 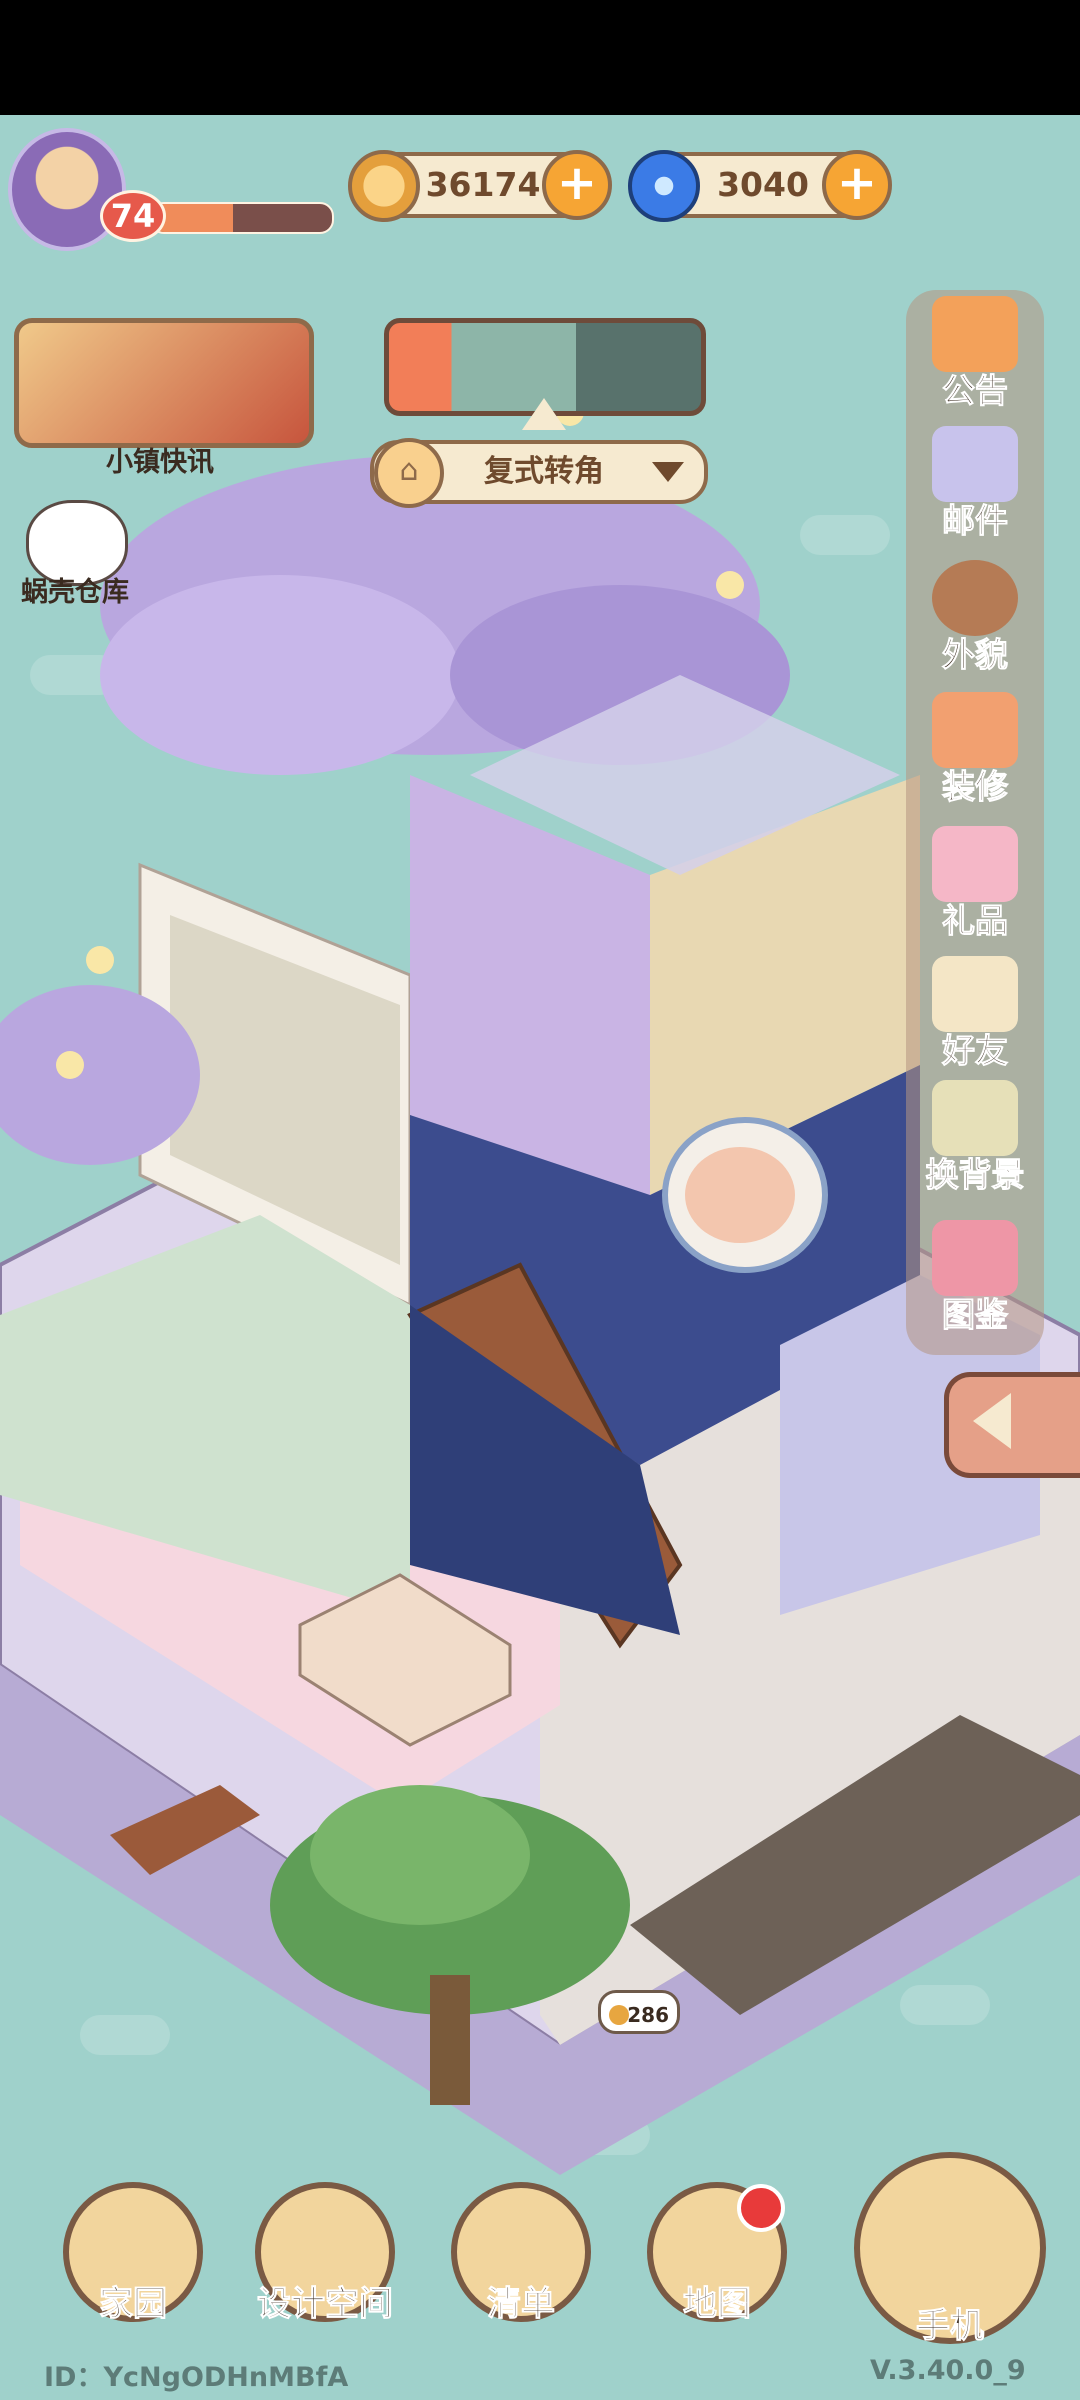 I want to click on player-id: ID：YcNgODHnMBfA, so click(x=196, y=2377).